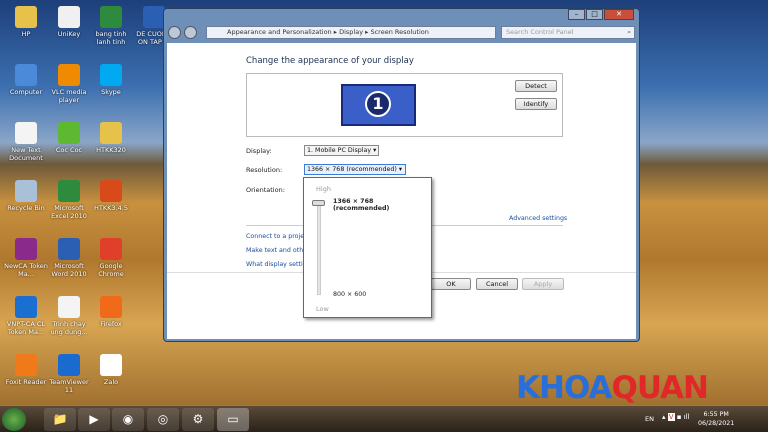 This screenshot has height=432, width=768. What do you see at coordinates (128, 419) in the screenshot?
I see `taskbar-chrome: ◉` at bounding box center [128, 419].